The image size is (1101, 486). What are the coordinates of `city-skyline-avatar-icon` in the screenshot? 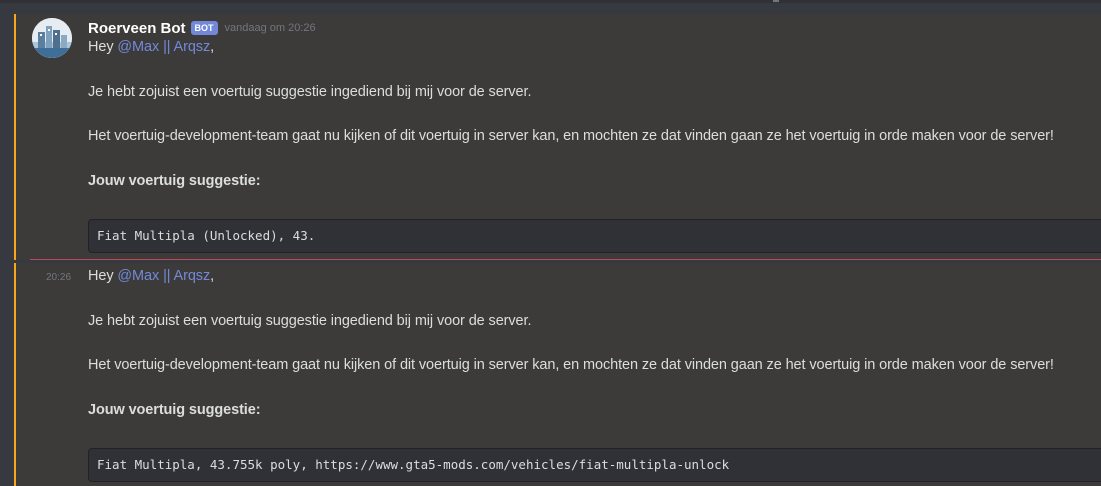 It's located at (52, 38).